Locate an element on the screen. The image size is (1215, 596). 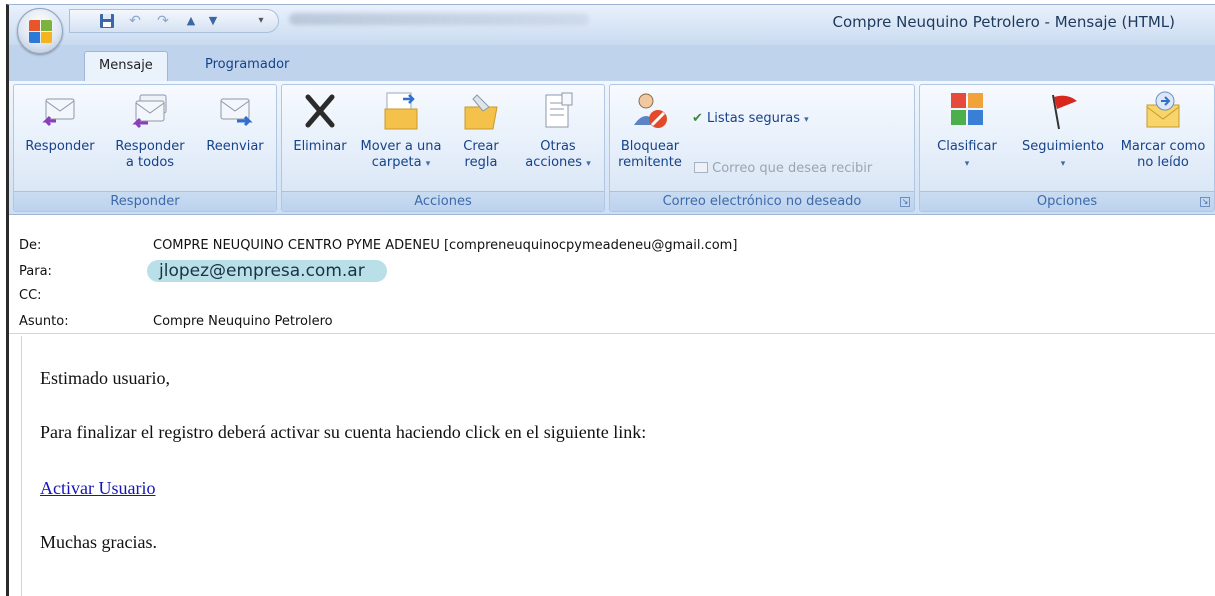
wanted-mail-label: Correo que desea recibir is located at coordinates (792, 168).